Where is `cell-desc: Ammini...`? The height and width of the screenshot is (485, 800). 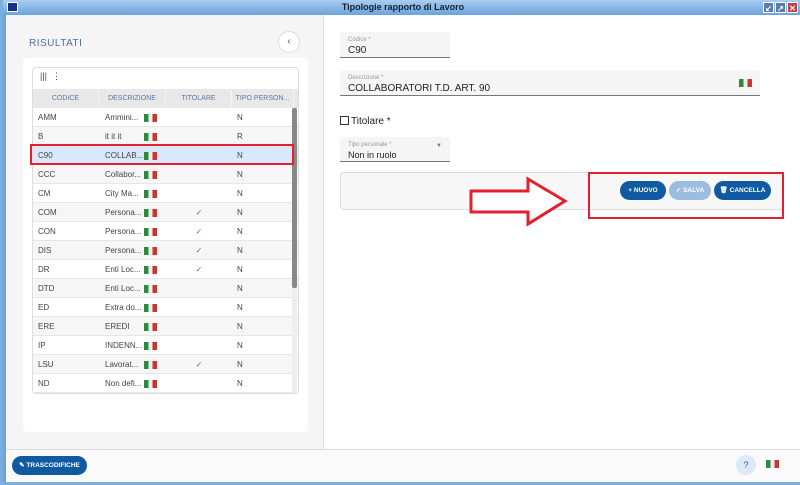 cell-desc: Ammini... is located at coordinates (132, 117).